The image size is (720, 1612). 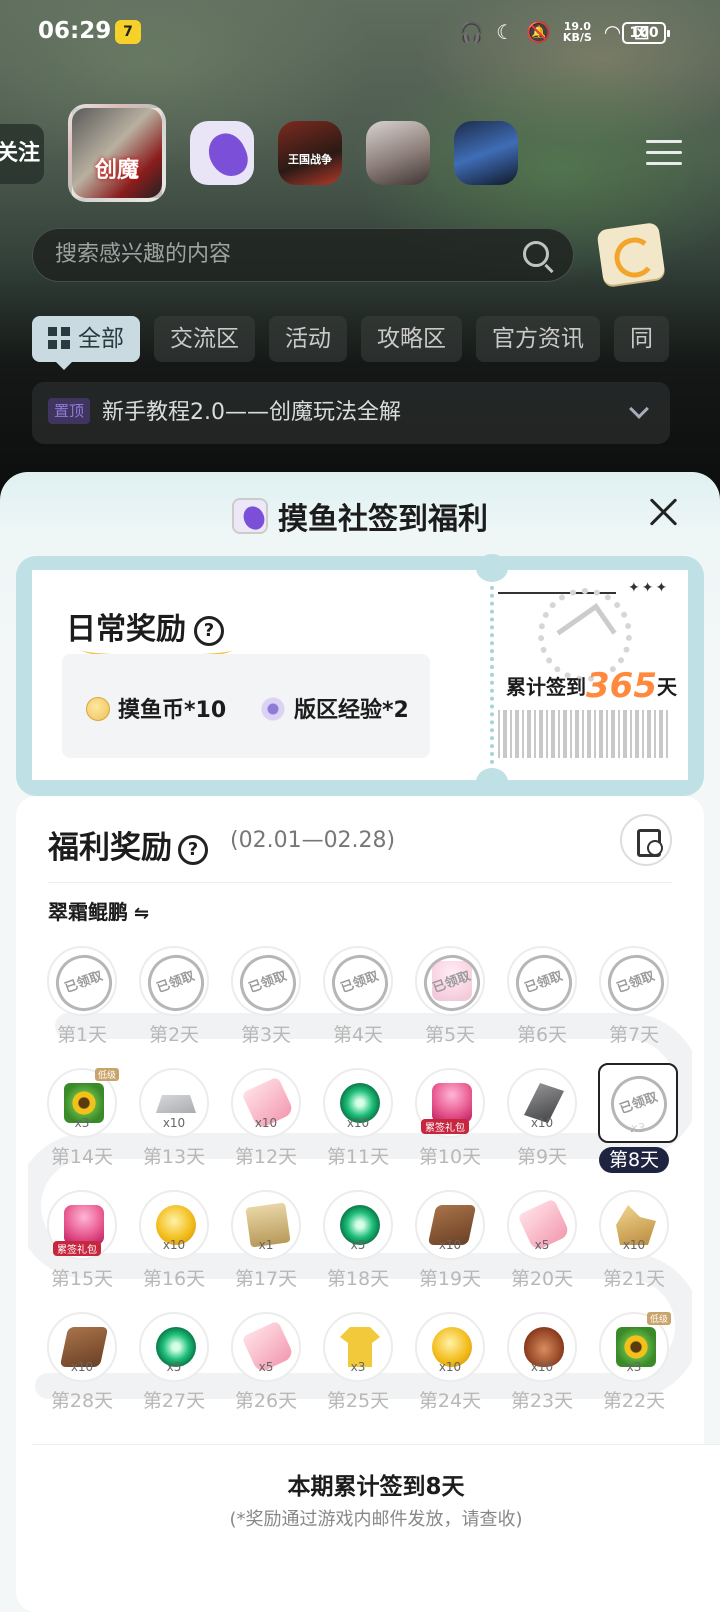 What do you see at coordinates (486, 153) in the screenshot?
I see `game-icon-creature` at bounding box center [486, 153].